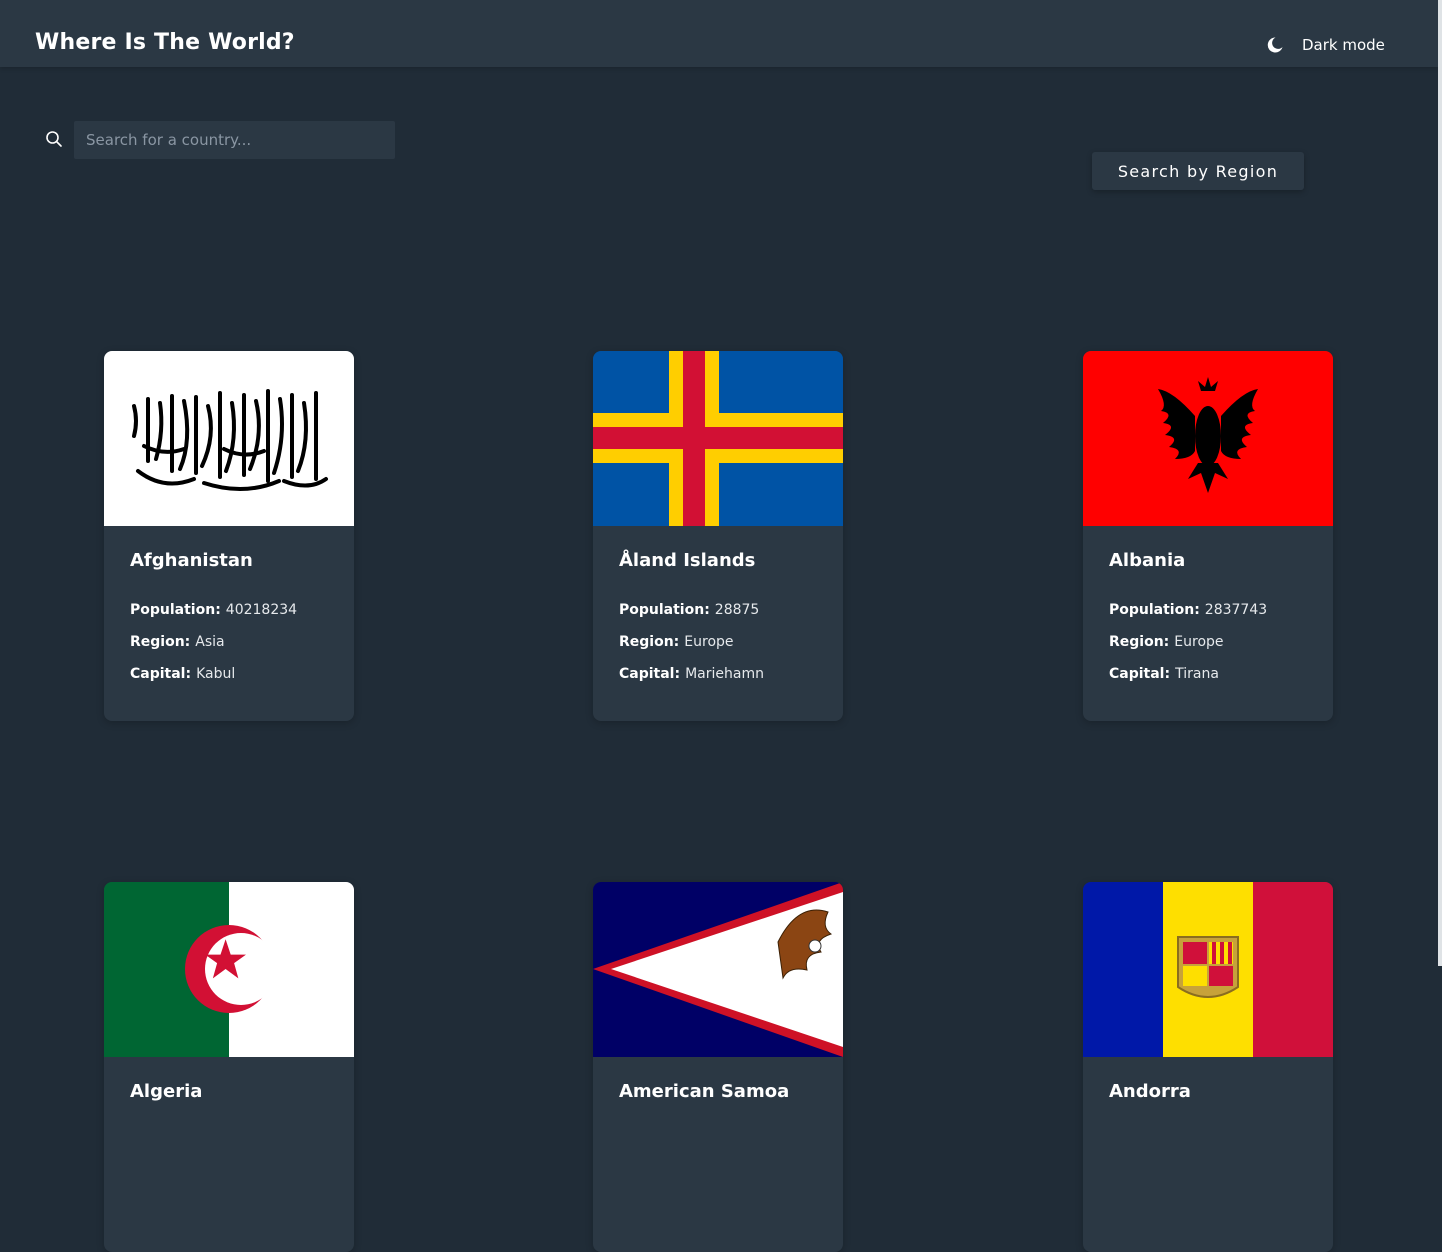 The image size is (1442, 1252). I want to click on capital-value: Tirana, so click(1197, 674).